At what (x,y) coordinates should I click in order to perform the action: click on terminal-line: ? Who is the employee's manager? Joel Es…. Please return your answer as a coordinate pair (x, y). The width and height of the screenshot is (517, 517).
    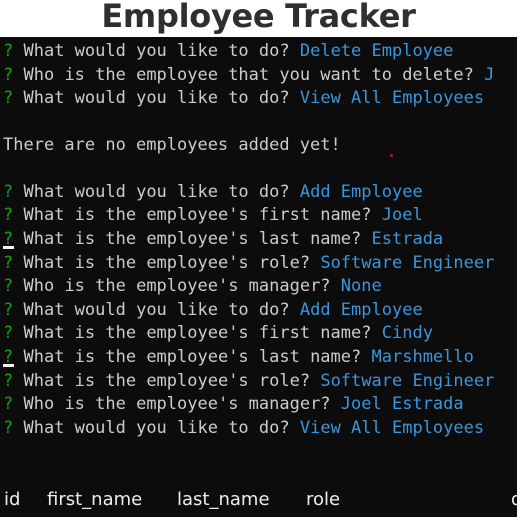
    Looking at the image, I should click on (233, 404).